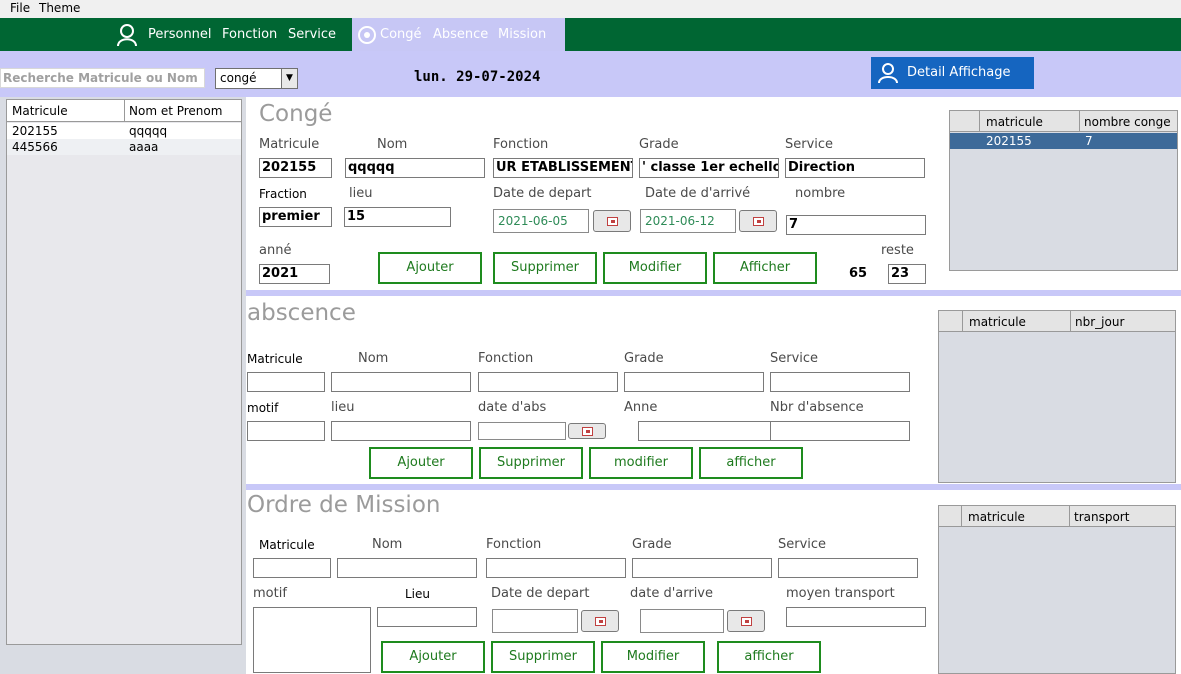 Image resolution: width=1181 pixels, height=674 pixels. I want to click on mission-table: matricule transport, so click(1057, 589).